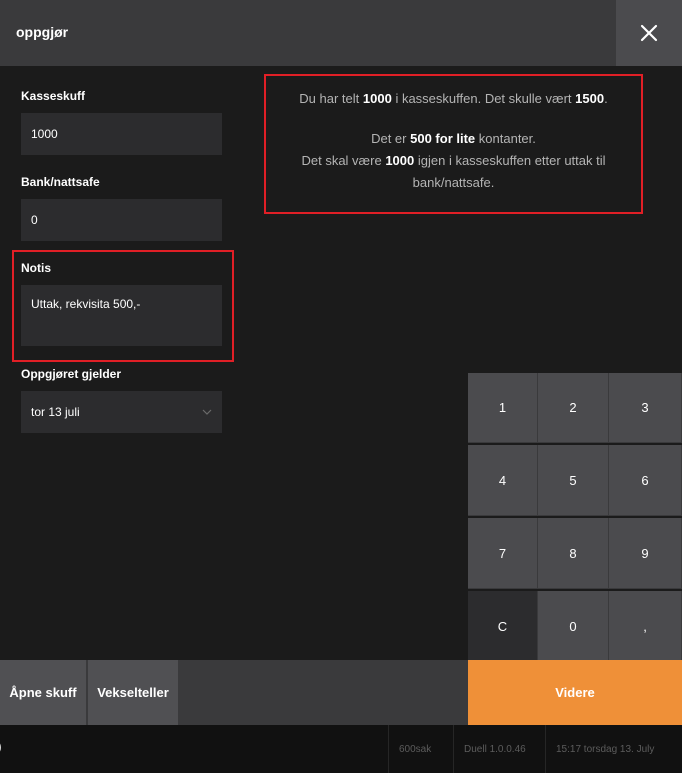 Image resolution: width=682 pixels, height=773 pixels. I want to click on key-comma: ,, so click(645, 627).